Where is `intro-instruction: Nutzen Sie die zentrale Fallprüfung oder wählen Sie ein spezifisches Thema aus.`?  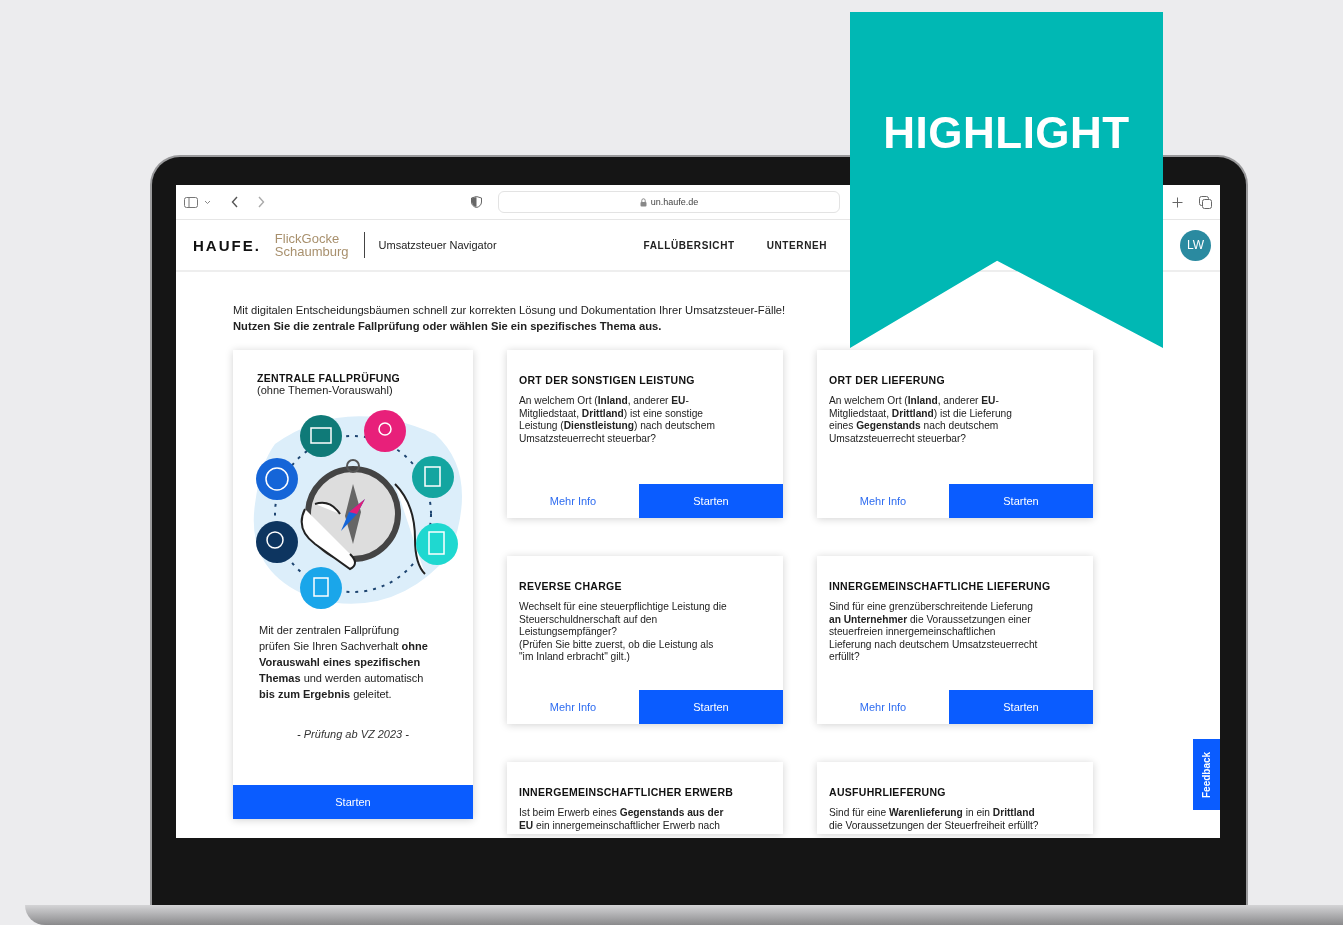 intro-instruction: Nutzen Sie die zentrale Fallprüfung oder wählen Sie ein spezifisches Thema aus. is located at coordinates (448, 326).